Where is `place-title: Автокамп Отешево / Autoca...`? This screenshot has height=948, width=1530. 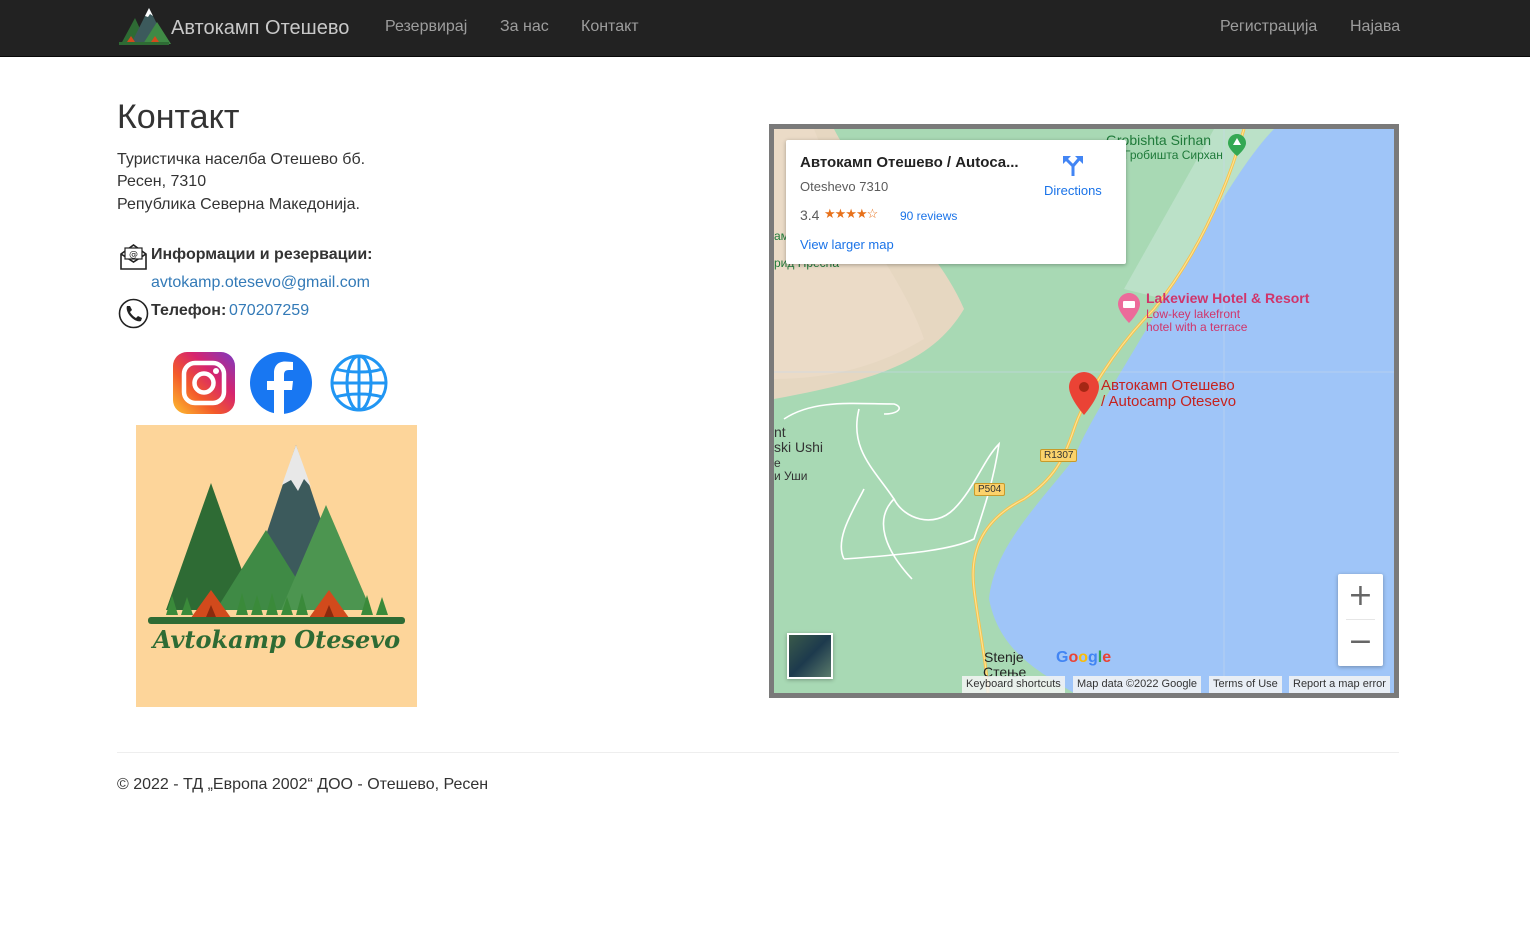 place-title: Автокамп Отешево / Autoca... is located at coordinates (909, 162).